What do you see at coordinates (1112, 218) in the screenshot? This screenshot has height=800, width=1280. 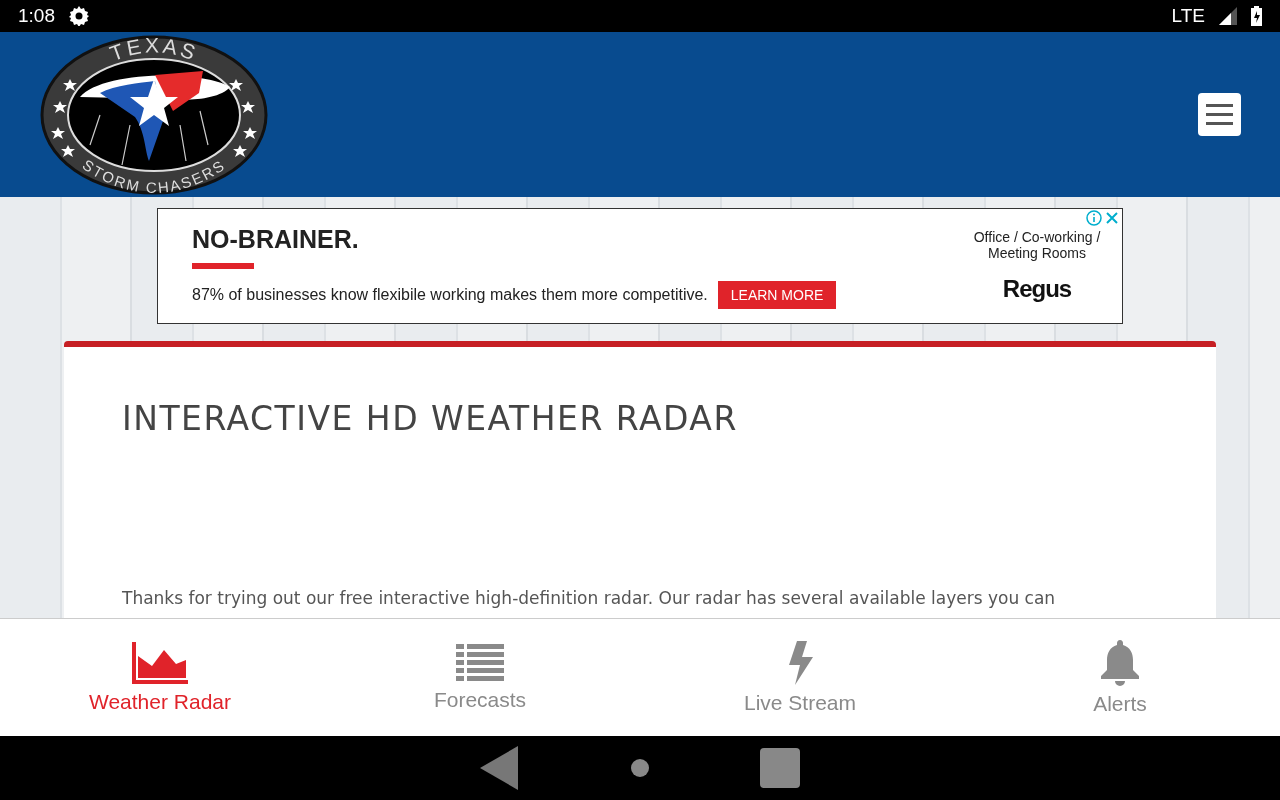 I see `close-icon` at bounding box center [1112, 218].